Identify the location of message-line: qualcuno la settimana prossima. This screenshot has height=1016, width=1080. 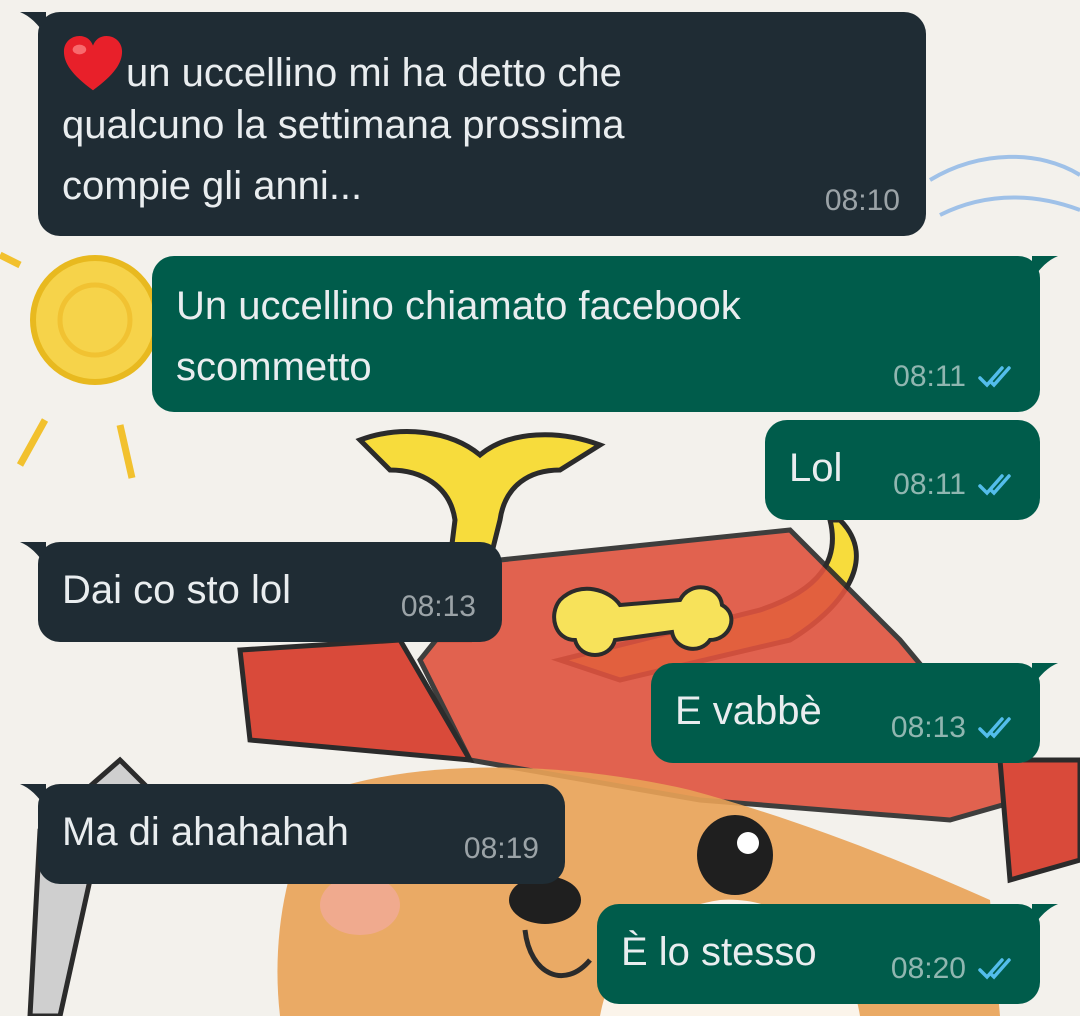
(343, 125).